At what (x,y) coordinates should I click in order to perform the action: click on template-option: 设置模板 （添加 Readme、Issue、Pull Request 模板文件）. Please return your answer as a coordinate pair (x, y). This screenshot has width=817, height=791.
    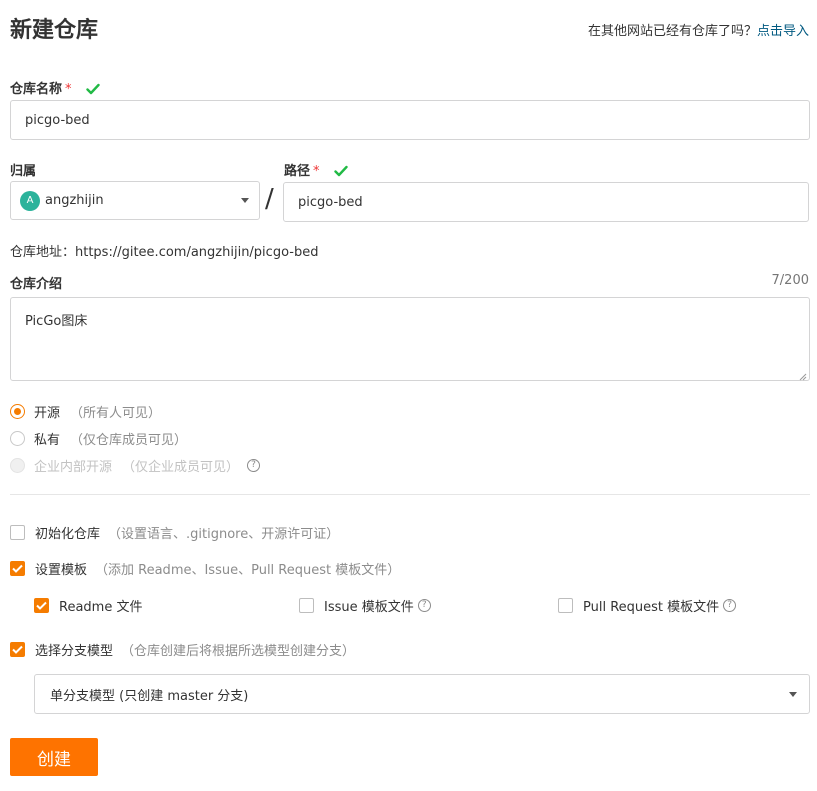
    Looking at the image, I should click on (205, 568).